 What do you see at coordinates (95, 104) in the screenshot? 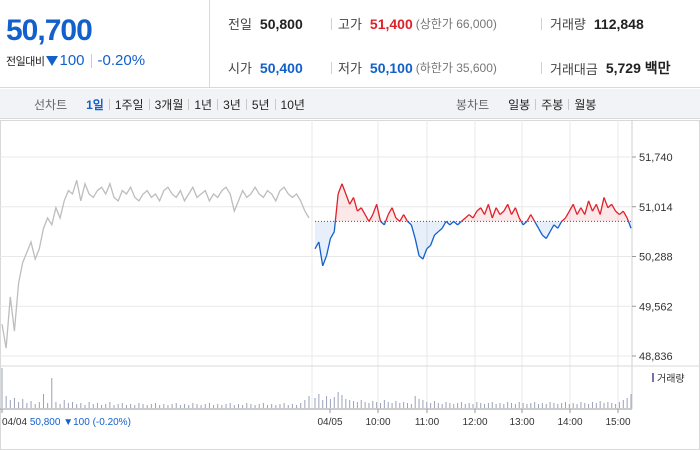
I see `period-1d: 1일` at bounding box center [95, 104].